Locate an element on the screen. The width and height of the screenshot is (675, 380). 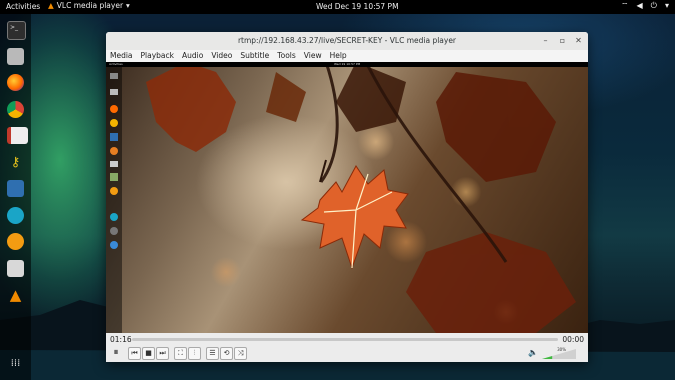
menu-video: Video is located at coordinates (221, 56).